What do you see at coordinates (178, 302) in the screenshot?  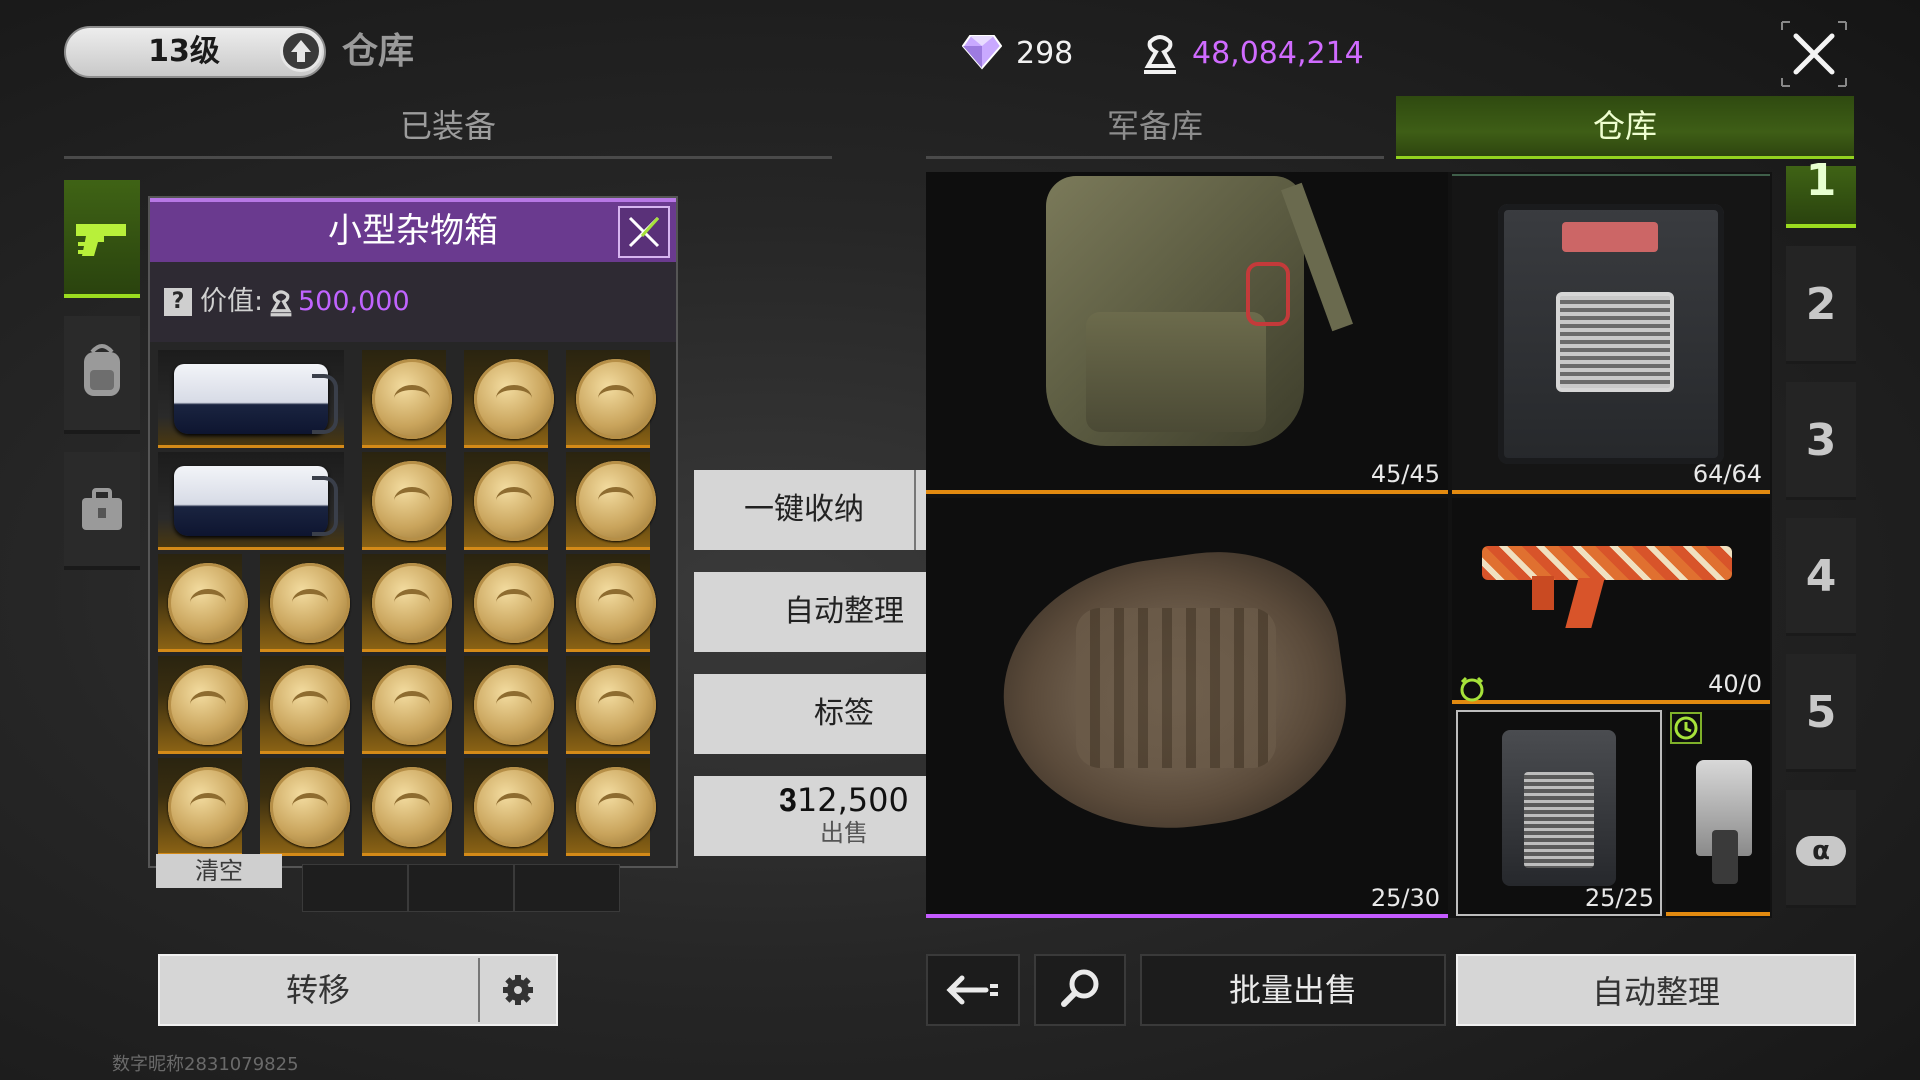 I see `help-icon: ?` at bounding box center [178, 302].